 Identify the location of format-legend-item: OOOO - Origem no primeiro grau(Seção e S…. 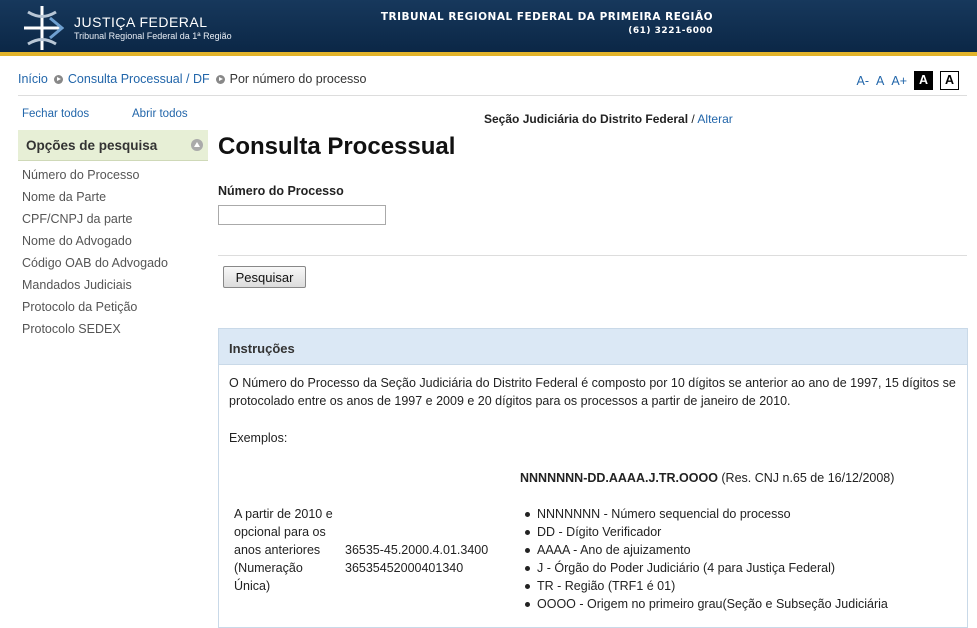
(706, 604).